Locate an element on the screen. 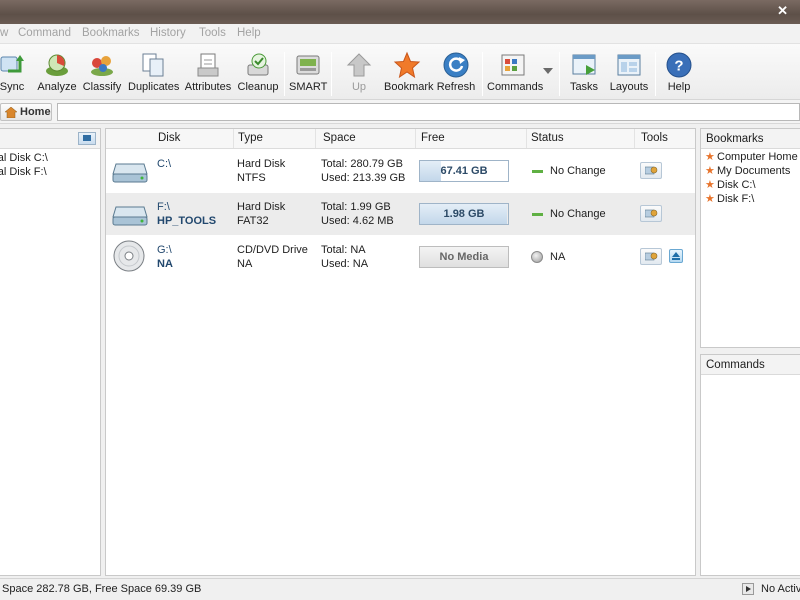 This screenshot has width=800, height=600. tasks-button: Tasks is located at coordinates (584, 73).